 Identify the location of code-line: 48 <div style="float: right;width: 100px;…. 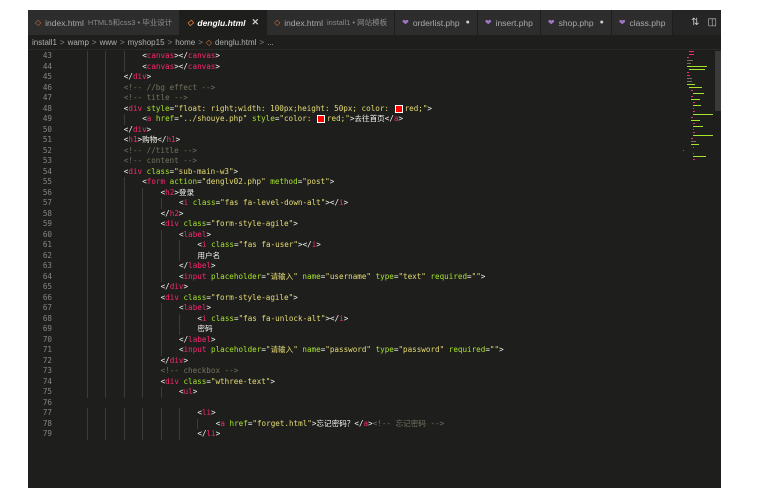
(353, 108).